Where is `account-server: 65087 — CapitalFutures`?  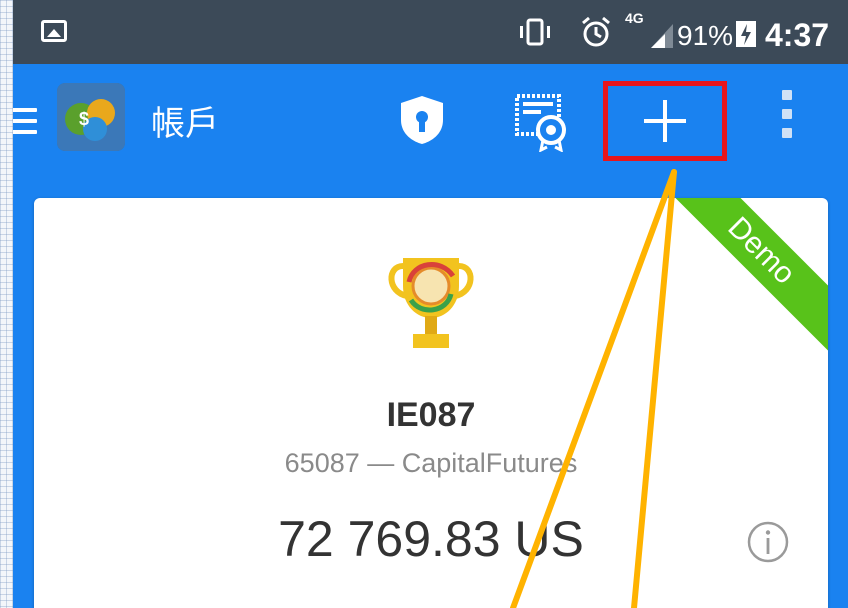 account-server: 65087 — CapitalFutures is located at coordinates (431, 463).